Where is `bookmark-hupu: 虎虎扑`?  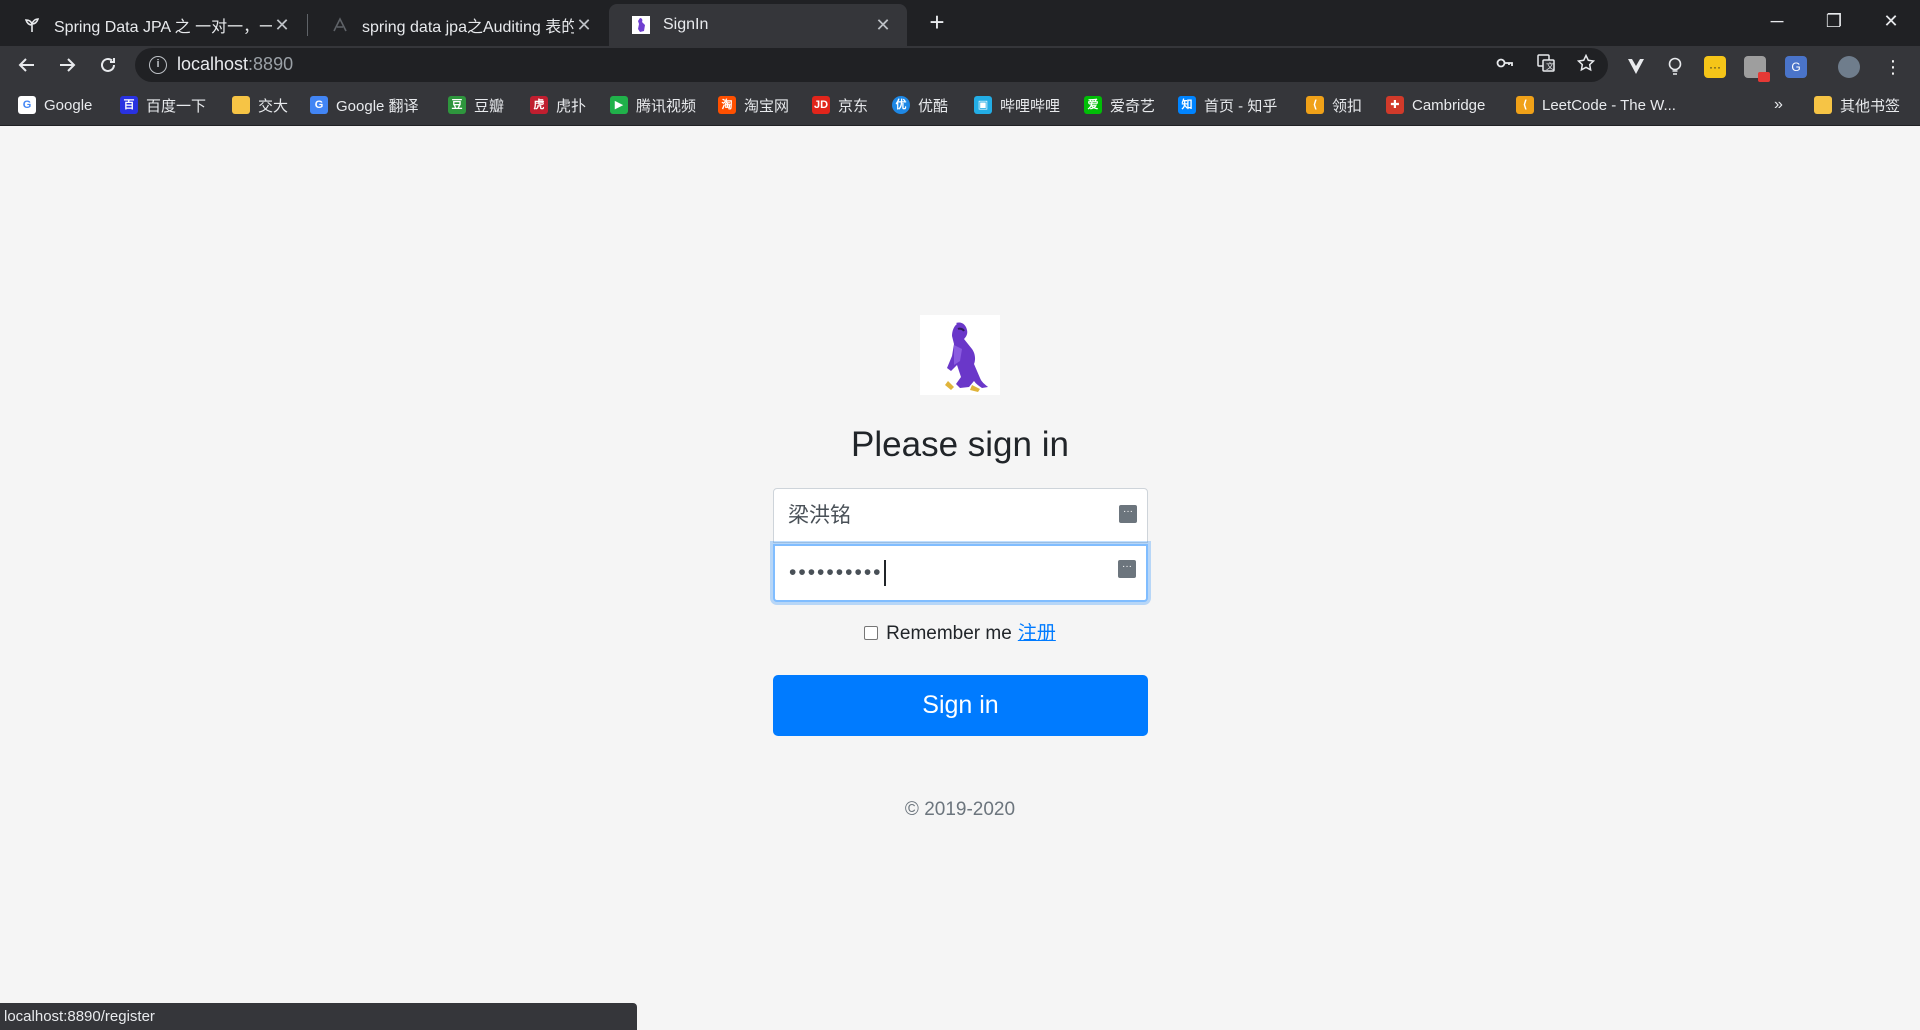
bookmark-hupu: 虎虎扑 is located at coordinates (558, 105).